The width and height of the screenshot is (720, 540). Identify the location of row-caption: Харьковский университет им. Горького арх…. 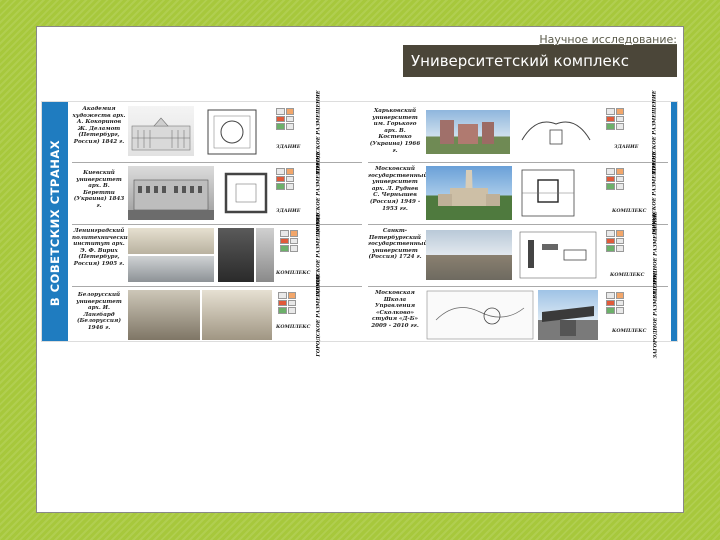
(395, 131).